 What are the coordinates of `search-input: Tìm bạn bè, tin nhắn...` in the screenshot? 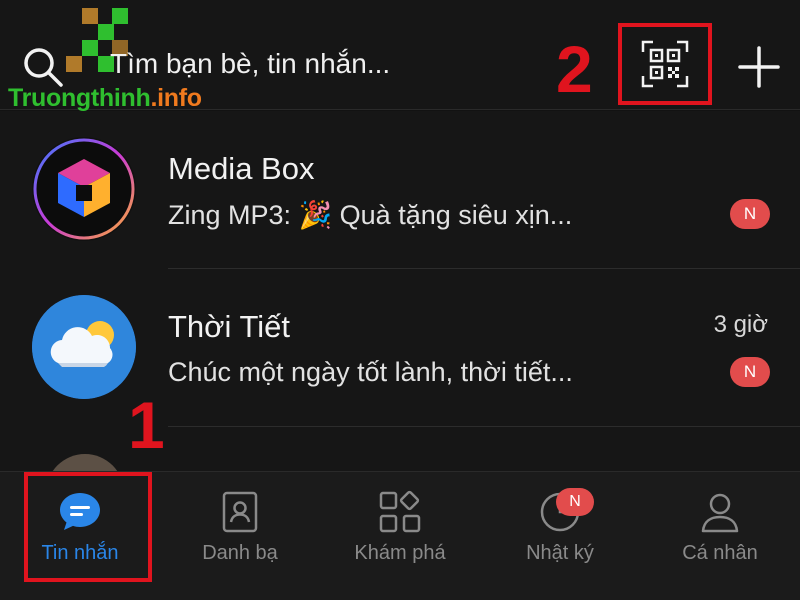 It's located at (250, 64).